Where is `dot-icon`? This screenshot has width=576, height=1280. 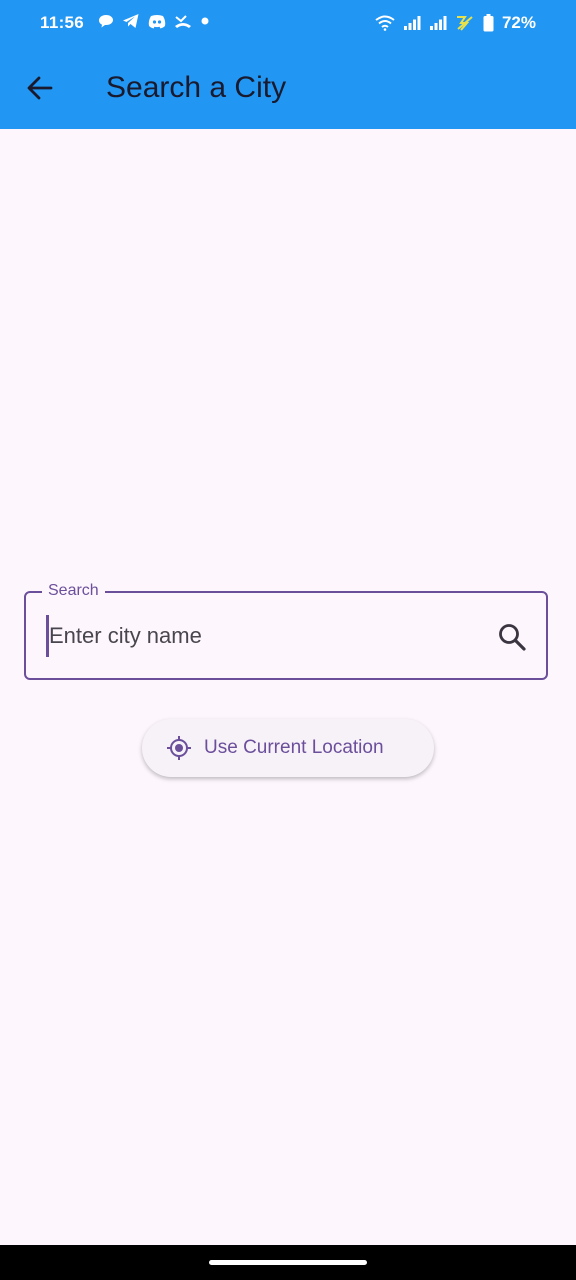 dot-icon is located at coordinates (205, 21).